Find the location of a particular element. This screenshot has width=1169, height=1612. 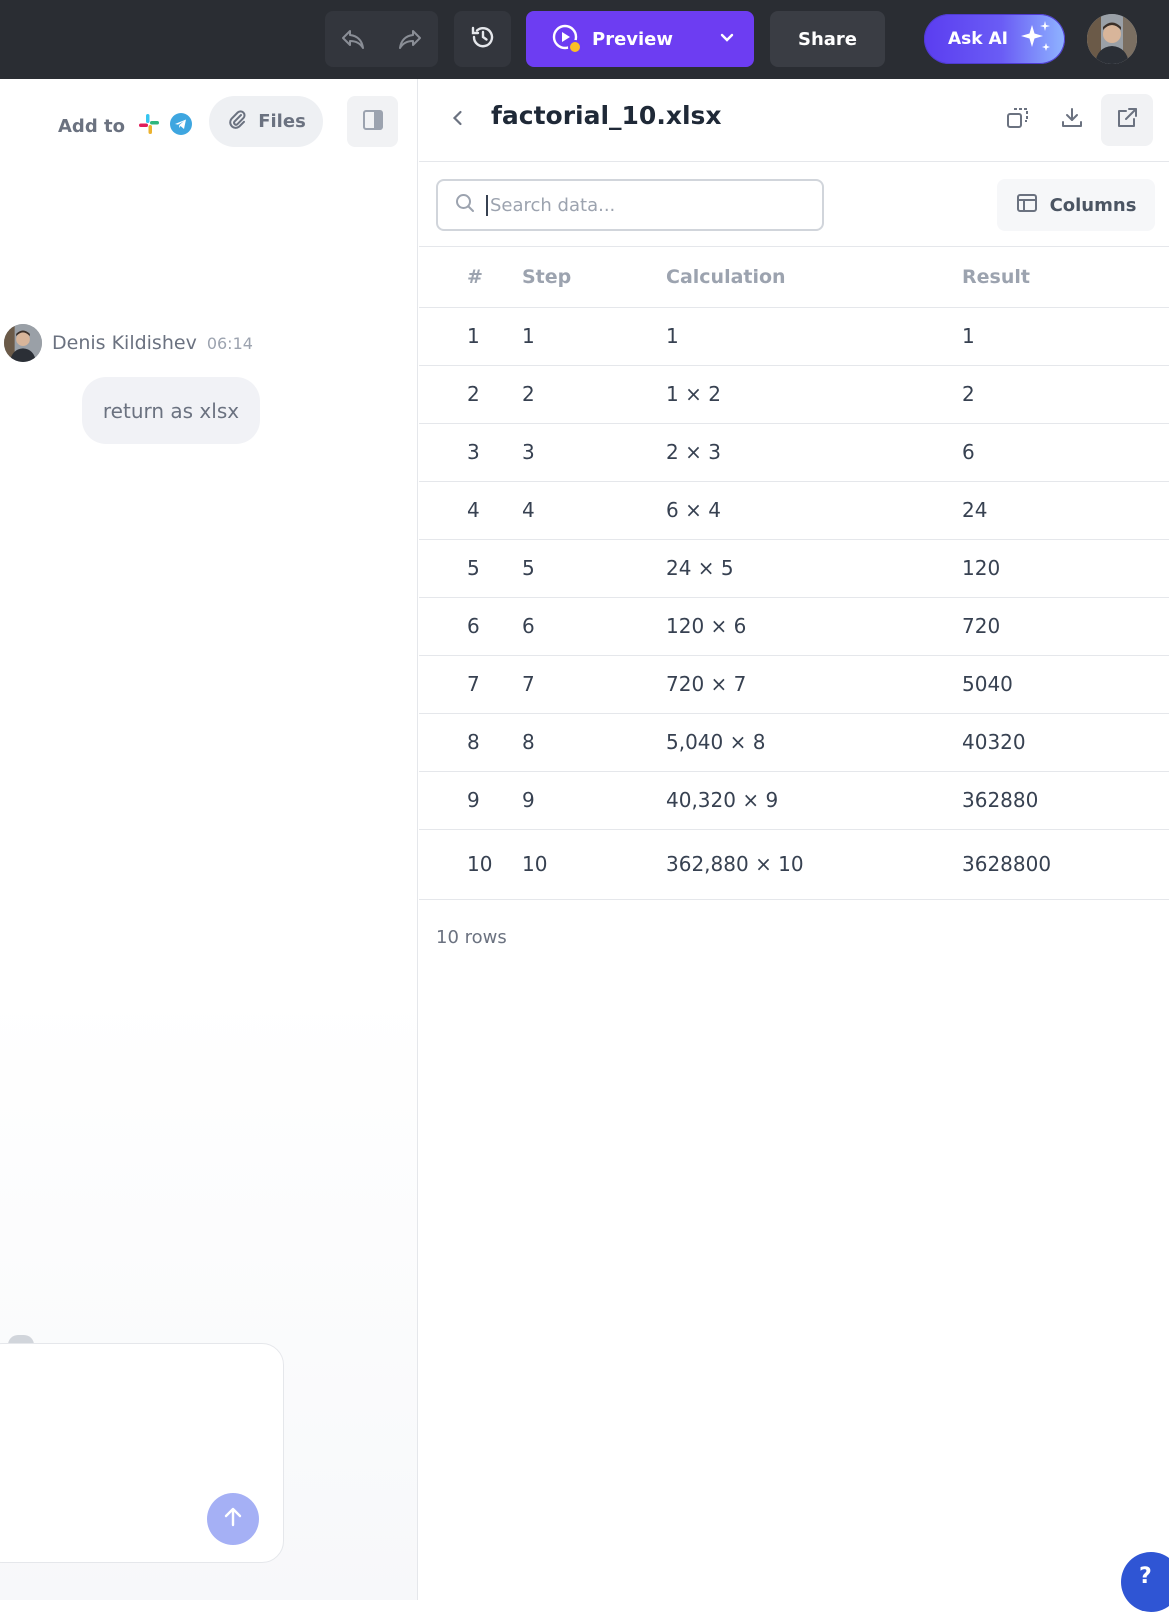

sidebar-toggle-button is located at coordinates (372, 121).